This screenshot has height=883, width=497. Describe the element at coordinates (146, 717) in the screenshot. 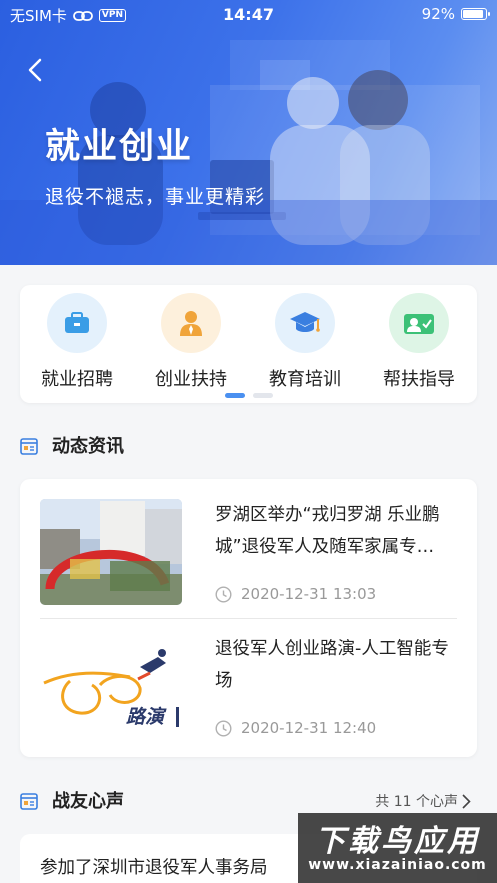

I see `thumbnail-caption: 路演` at that location.